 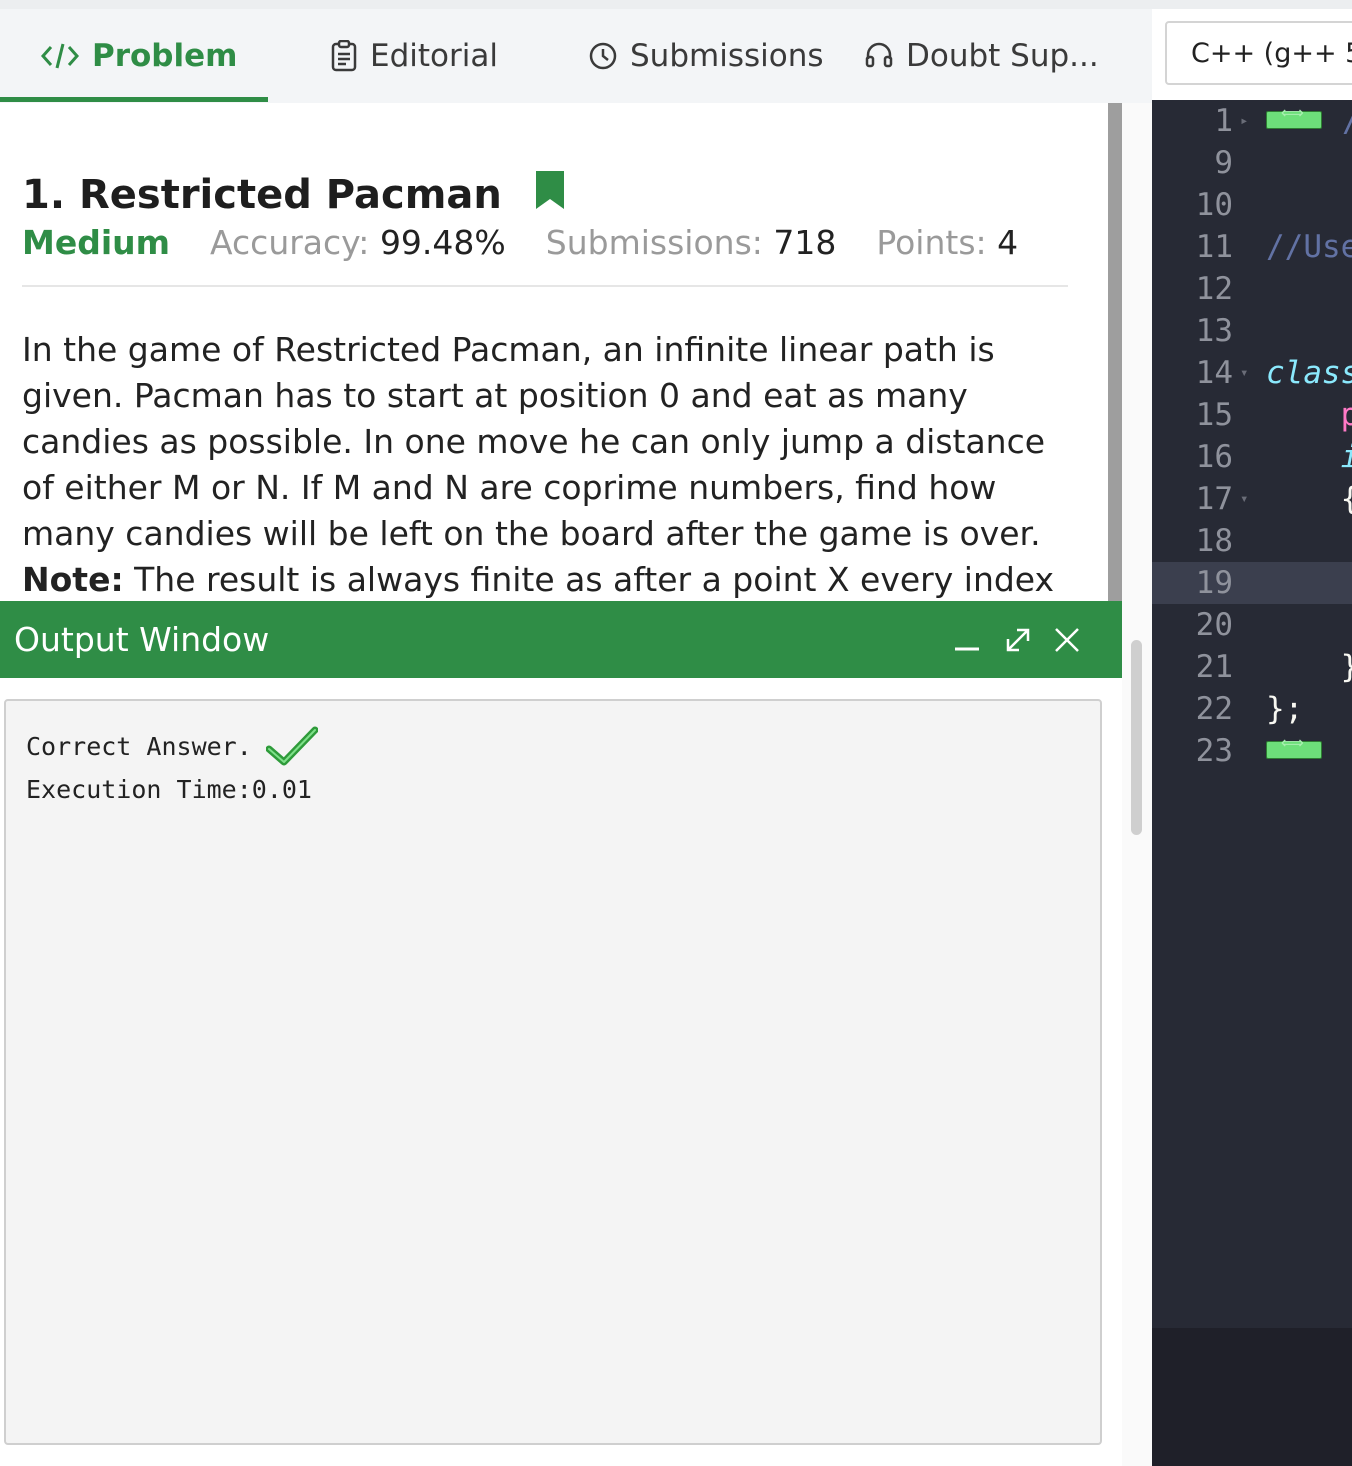 I want to click on close-button, so click(x=1067, y=639).